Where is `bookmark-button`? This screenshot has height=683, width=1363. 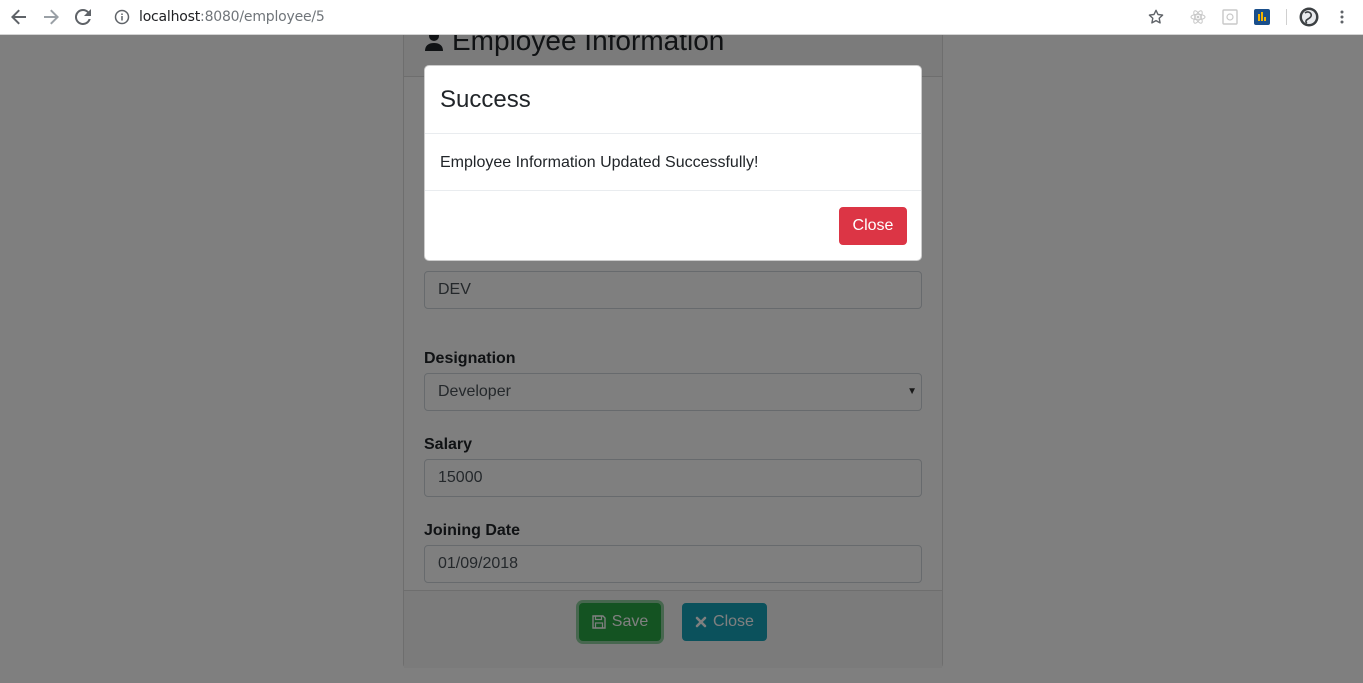
bookmark-button is located at coordinates (1156, 17).